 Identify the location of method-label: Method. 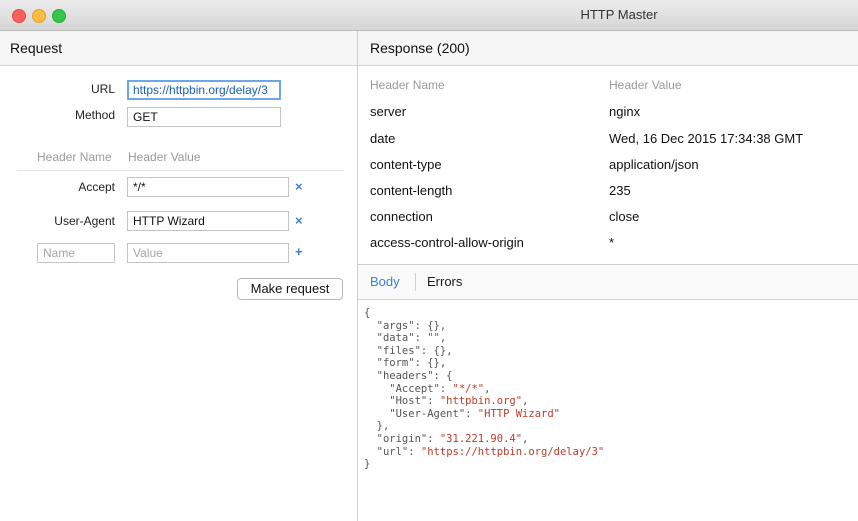
(94, 115).